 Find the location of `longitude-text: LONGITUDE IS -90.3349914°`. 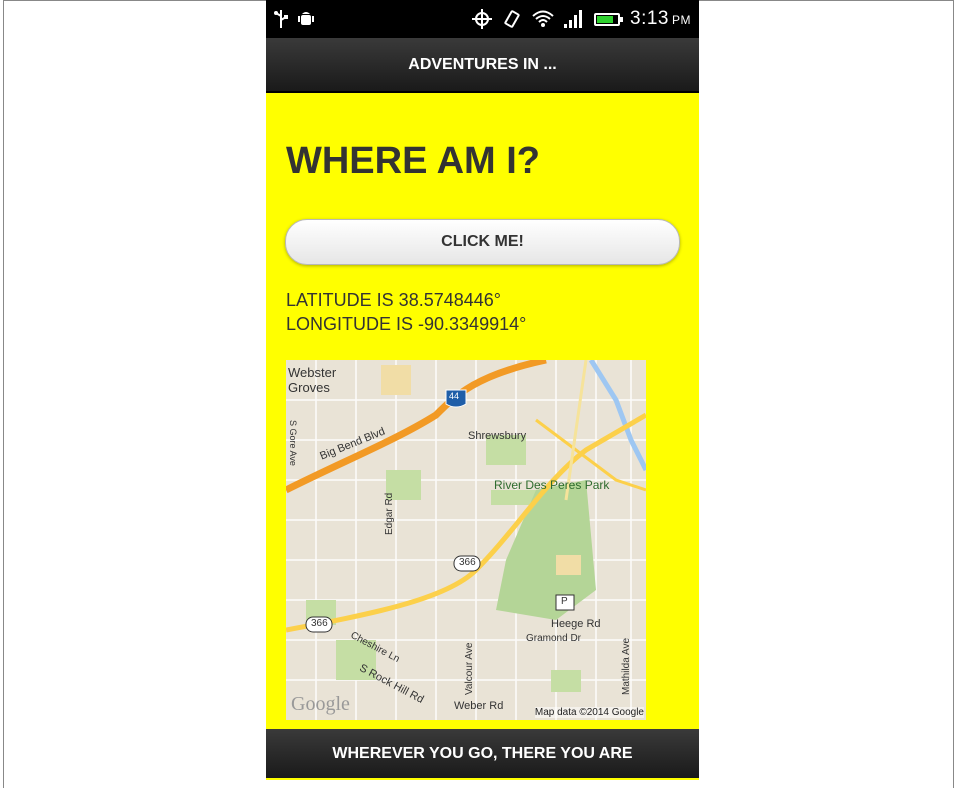

longitude-text: LONGITUDE IS -90.3349914° is located at coordinates (406, 324).